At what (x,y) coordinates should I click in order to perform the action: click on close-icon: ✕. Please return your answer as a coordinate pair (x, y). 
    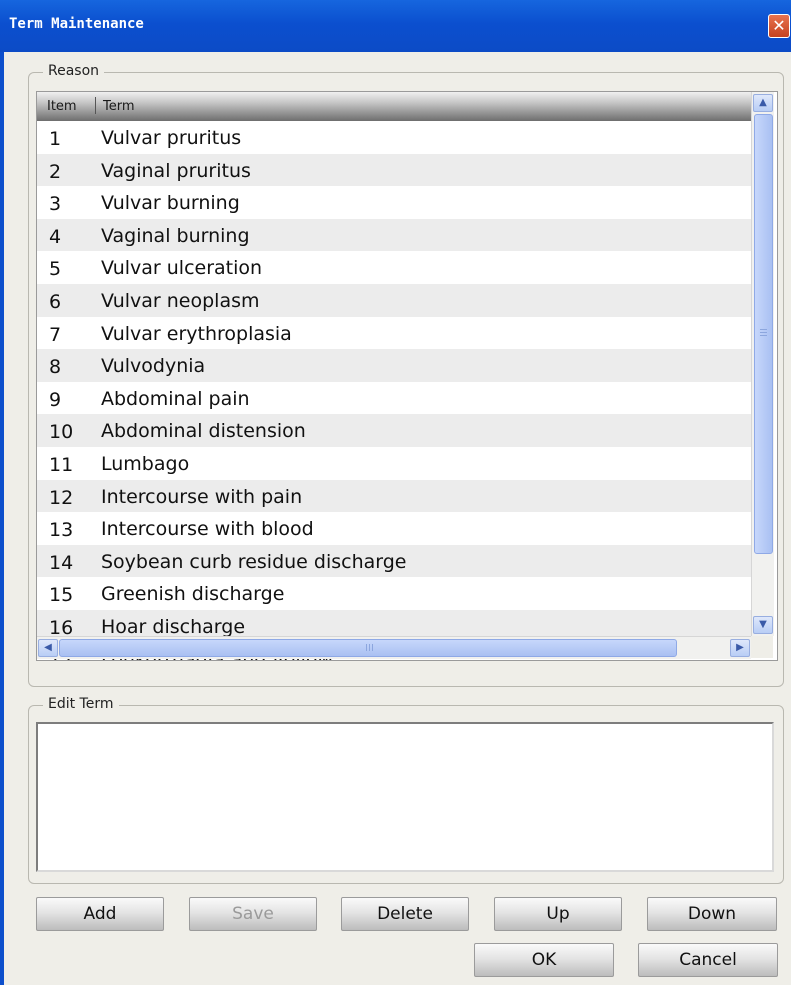
    Looking at the image, I should click on (779, 25).